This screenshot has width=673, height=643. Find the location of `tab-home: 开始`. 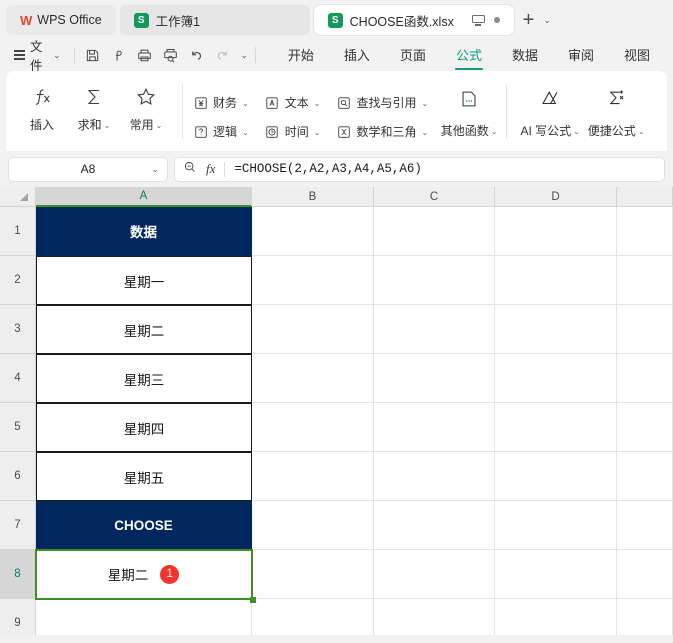

tab-home: 开始 is located at coordinates (301, 55).